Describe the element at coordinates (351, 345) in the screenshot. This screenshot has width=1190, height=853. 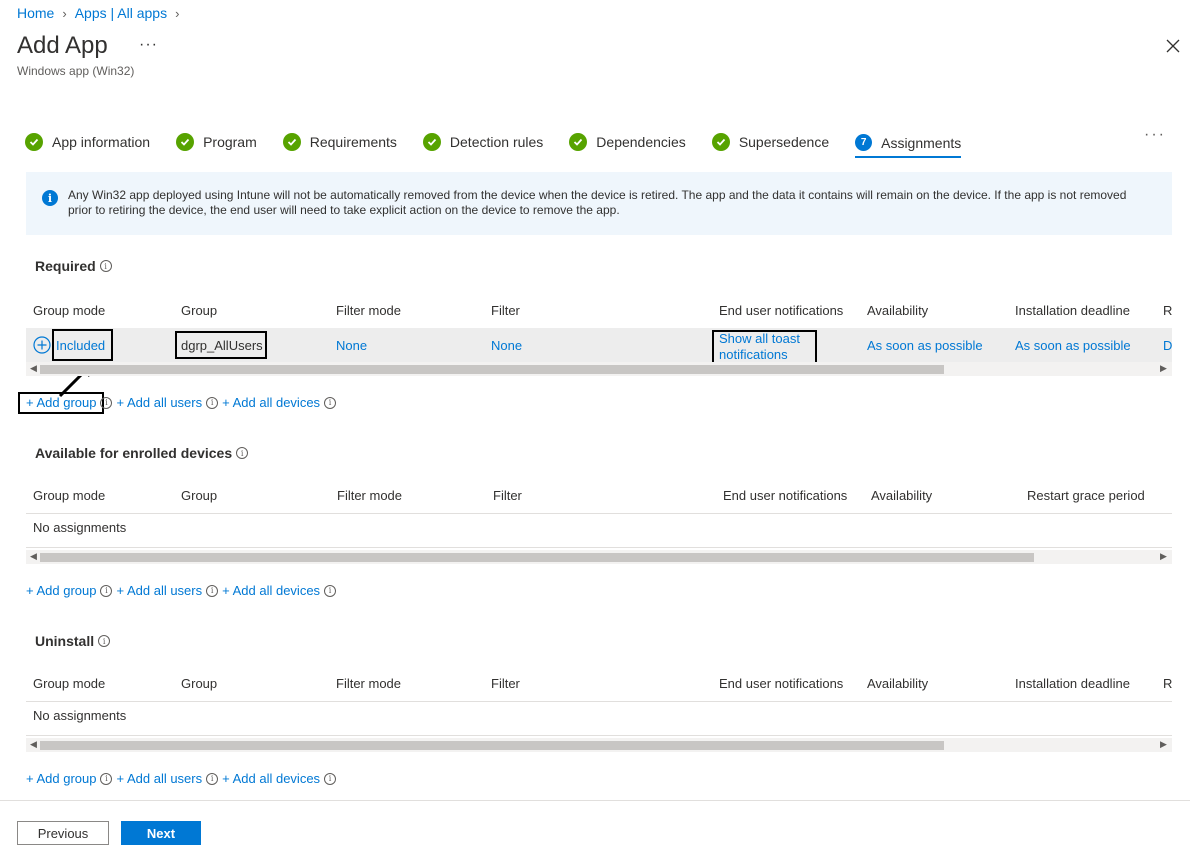
I see `filter-mode-link: None` at that location.